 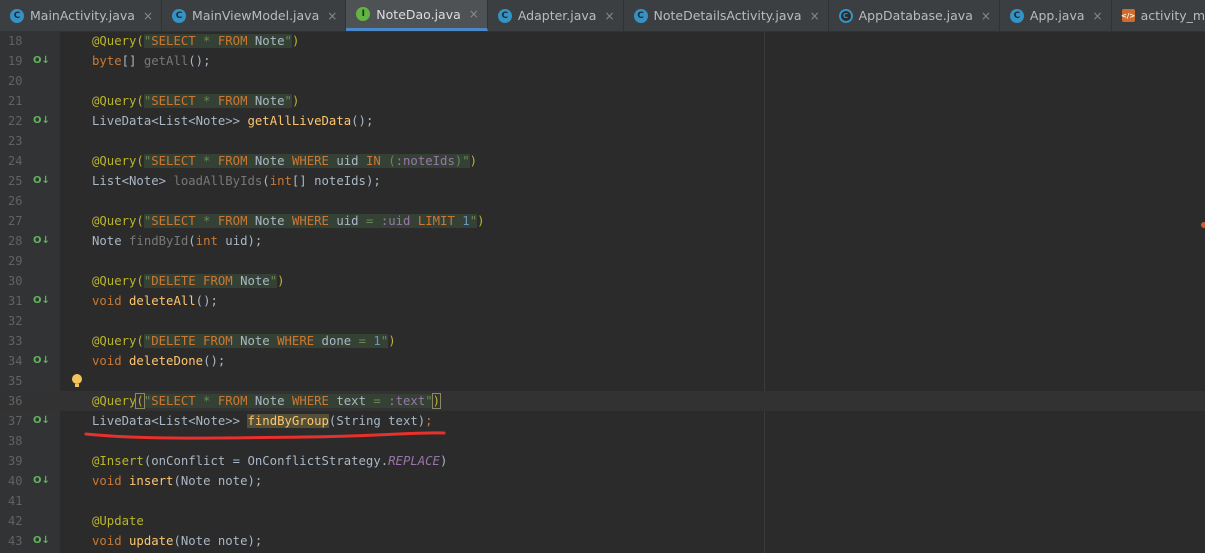 What do you see at coordinates (602, 521) in the screenshot?
I see `code-line: 42 @Update` at bounding box center [602, 521].